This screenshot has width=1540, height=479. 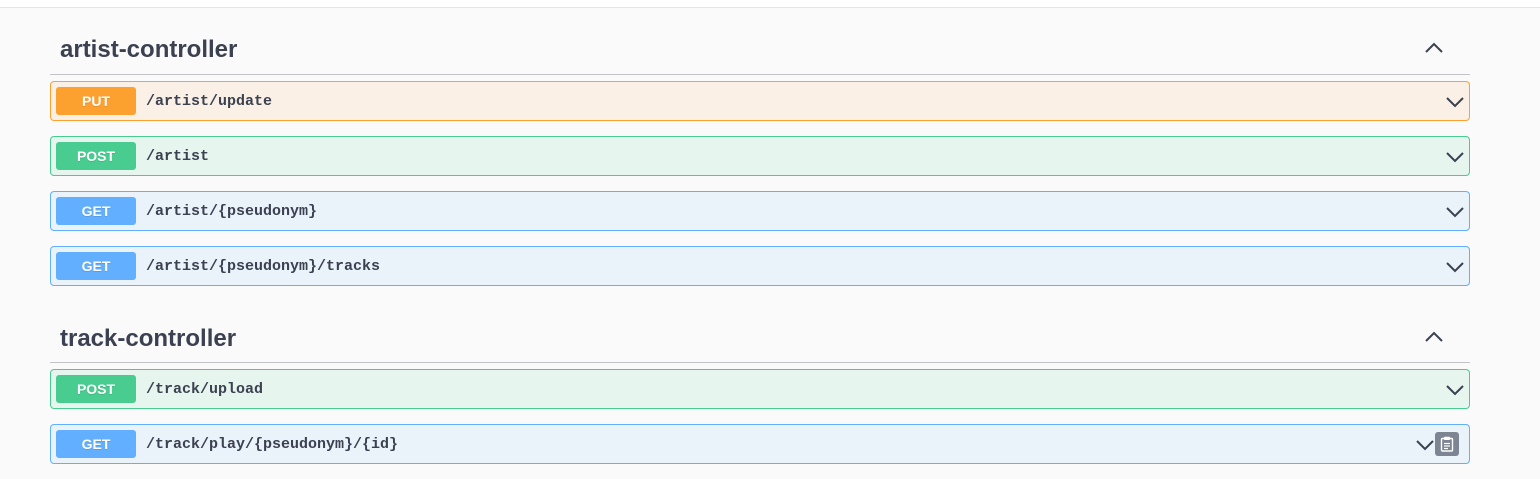 I want to click on operation-path: /track/upload, so click(x=205, y=389).